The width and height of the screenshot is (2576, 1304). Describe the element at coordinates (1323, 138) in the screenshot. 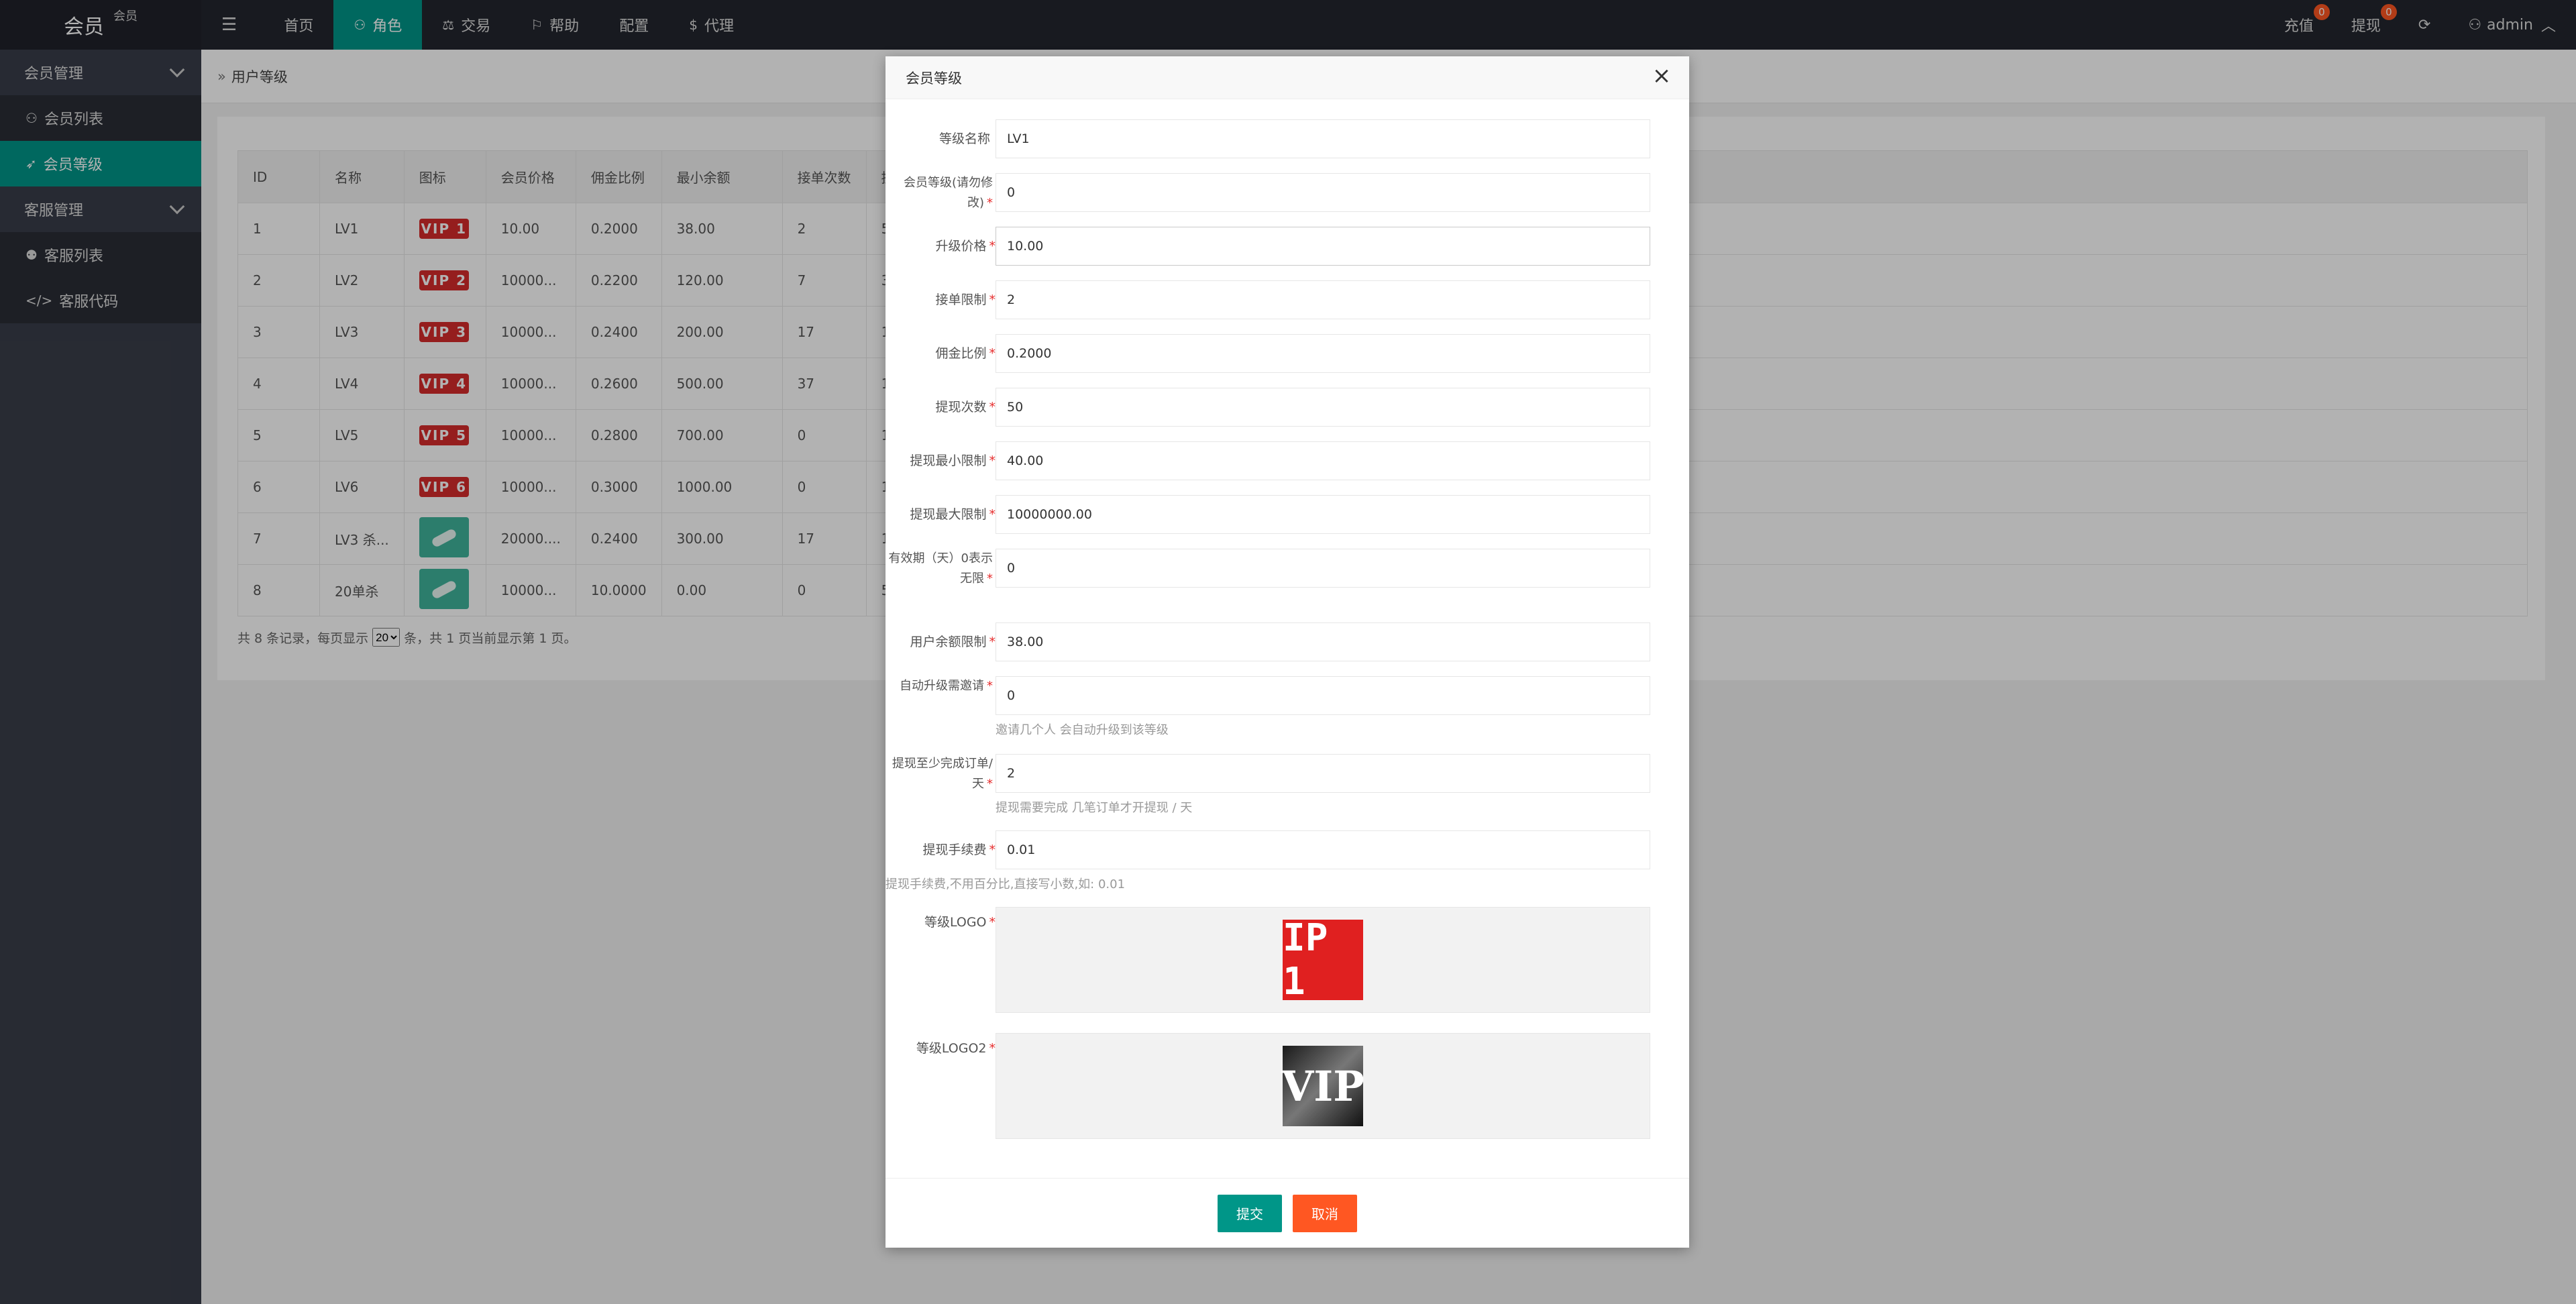

I see `level-name-input: LV1` at that location.